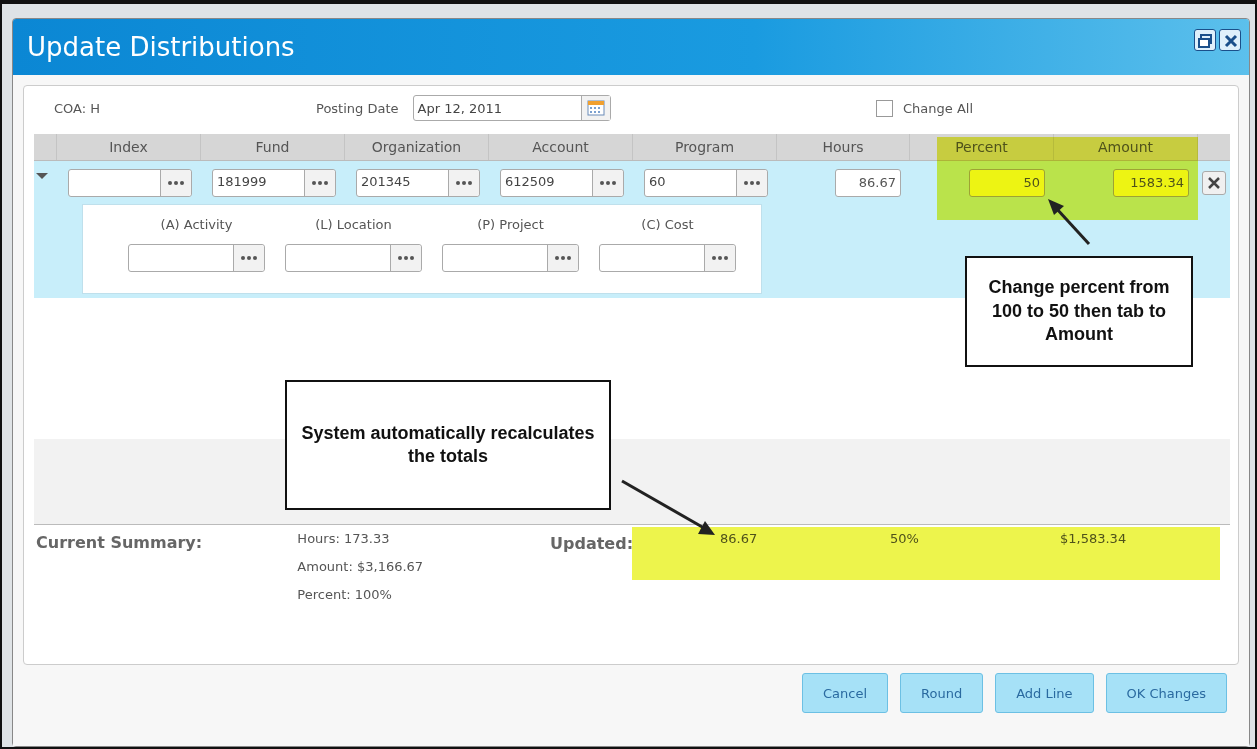 The image size is (1257, 749). Describe the element at coordinates (884, 108) in the screenshot. I see `change-all-checkbox` at that location.